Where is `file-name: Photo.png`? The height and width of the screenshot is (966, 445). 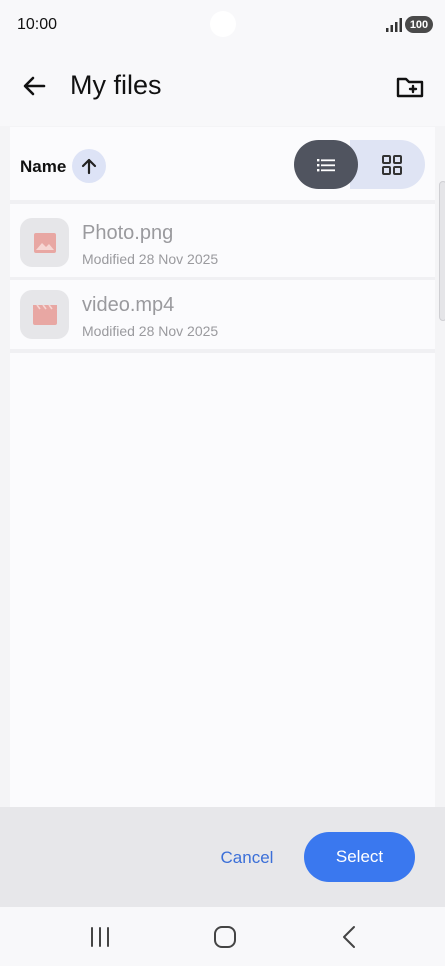
file-name: Photo.png is located at coordinates (128, 233).